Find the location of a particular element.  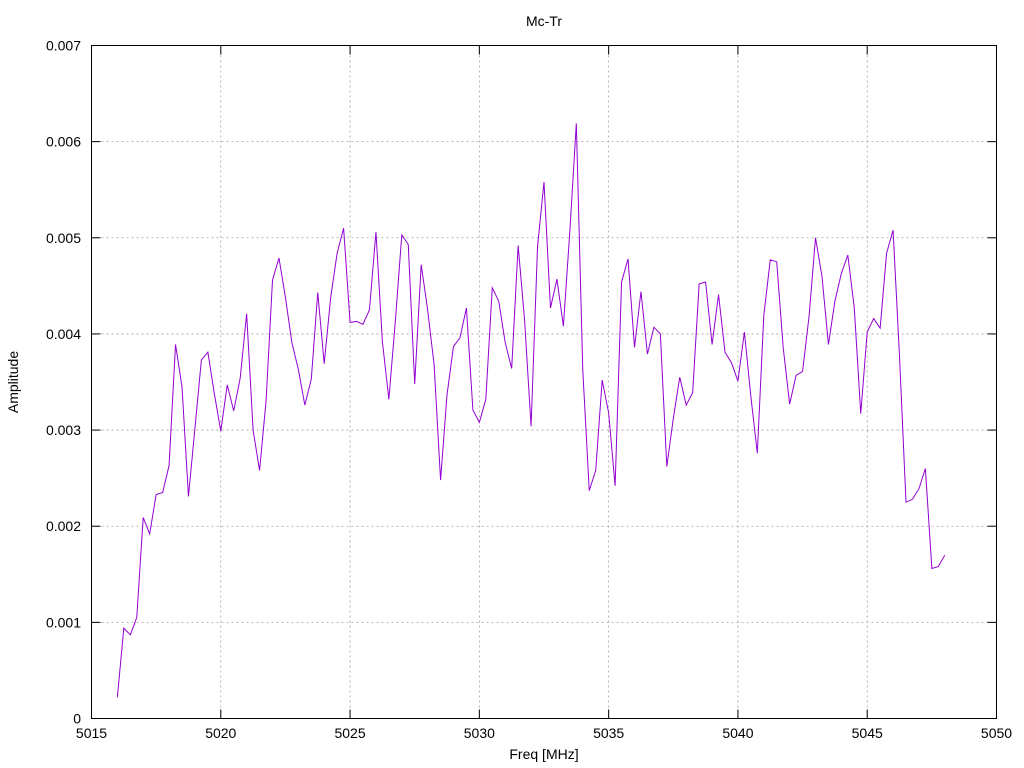

y-tick-label: 0 is located at coordinates (77, 719).